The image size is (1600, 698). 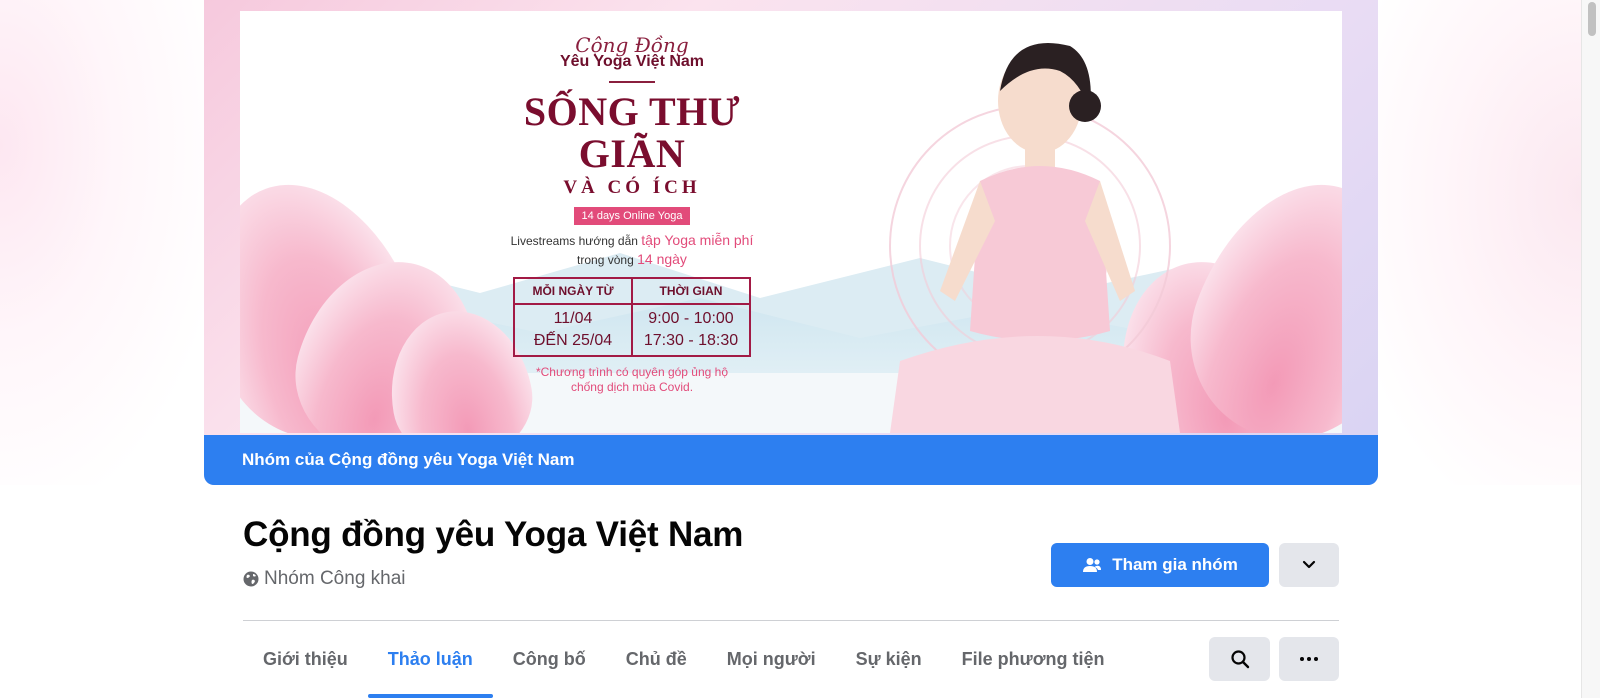 I want to click on group-search-button, so click(x=1239, y=659).